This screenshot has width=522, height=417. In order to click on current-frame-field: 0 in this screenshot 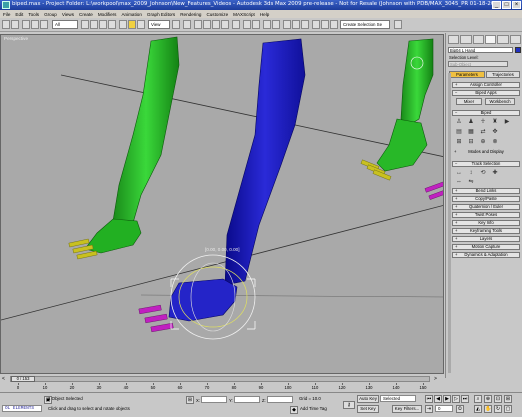, I will do `click(444, 408)`.